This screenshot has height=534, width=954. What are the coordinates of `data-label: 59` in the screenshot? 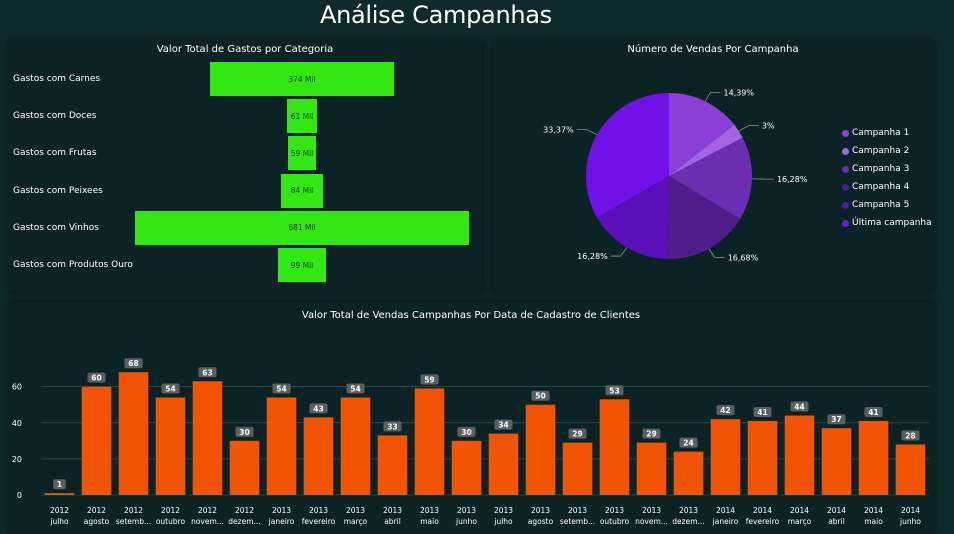 It's located at (429, 379).